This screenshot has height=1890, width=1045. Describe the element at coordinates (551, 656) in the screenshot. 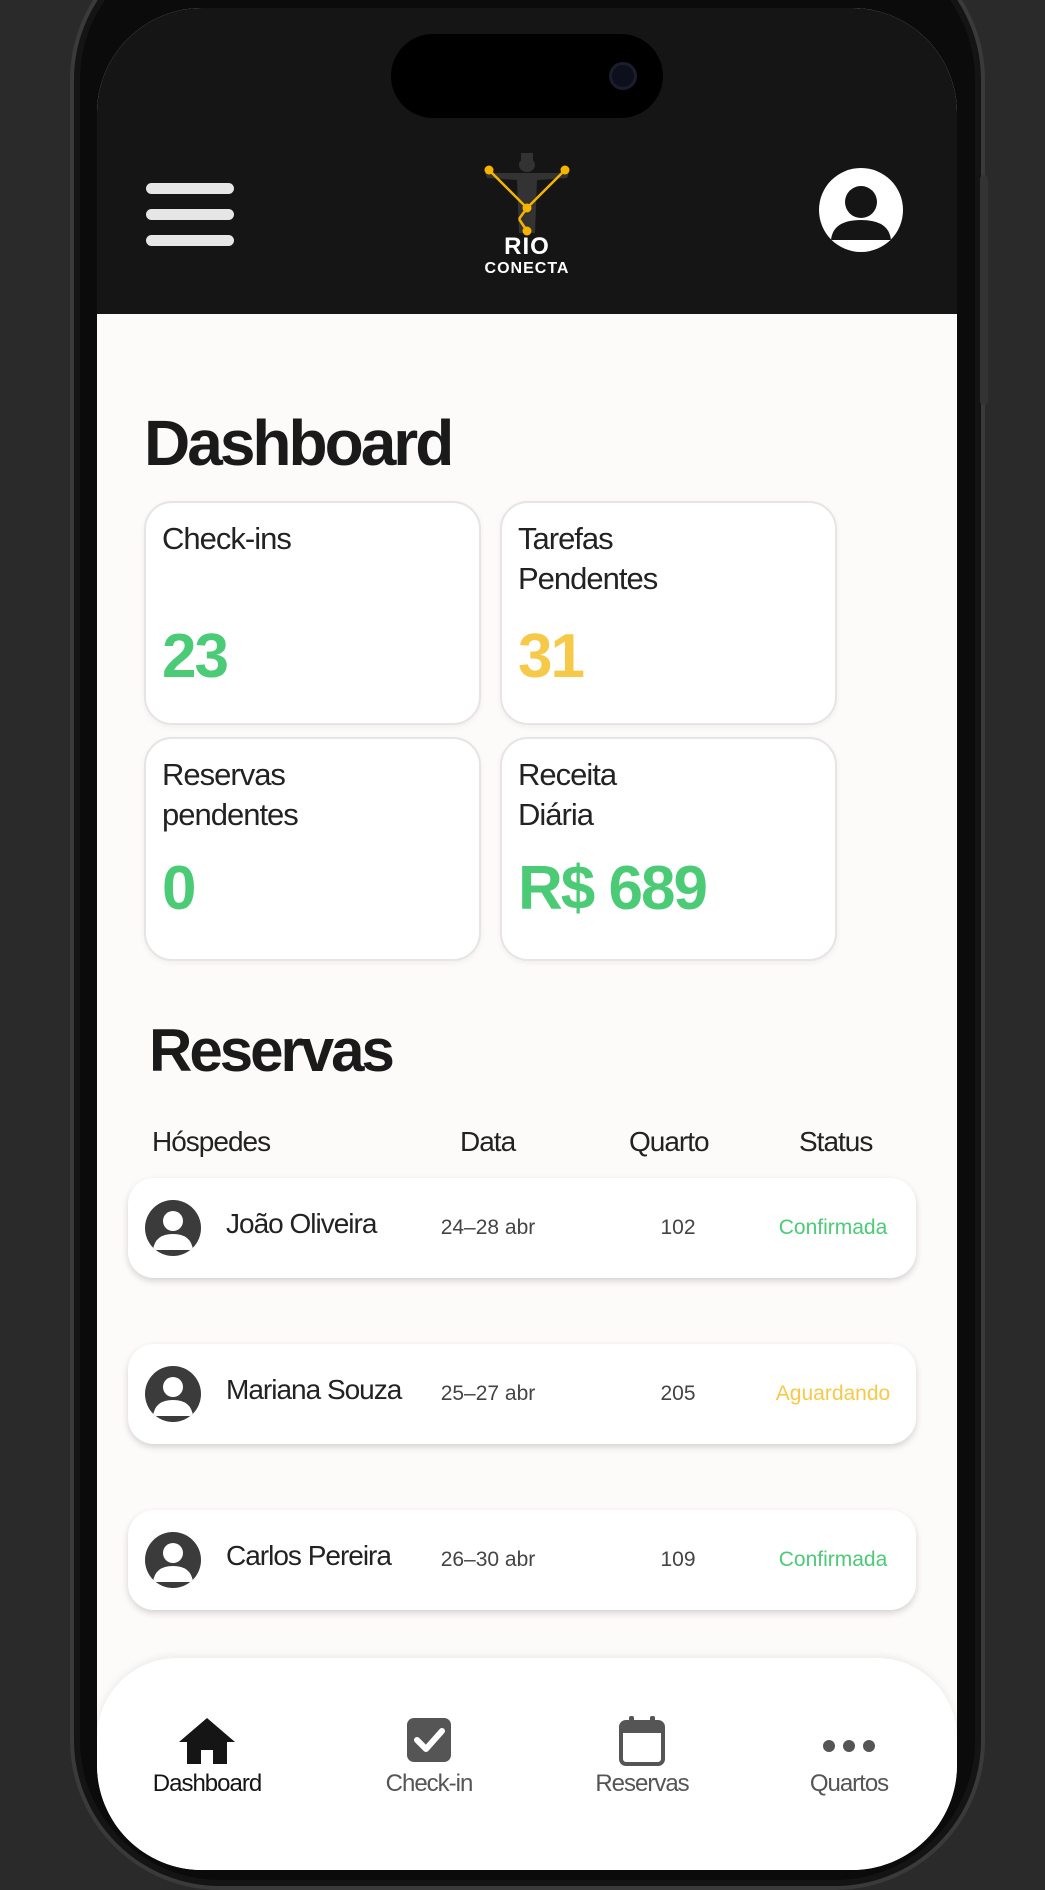

I see `stat-value: 31` at that location.